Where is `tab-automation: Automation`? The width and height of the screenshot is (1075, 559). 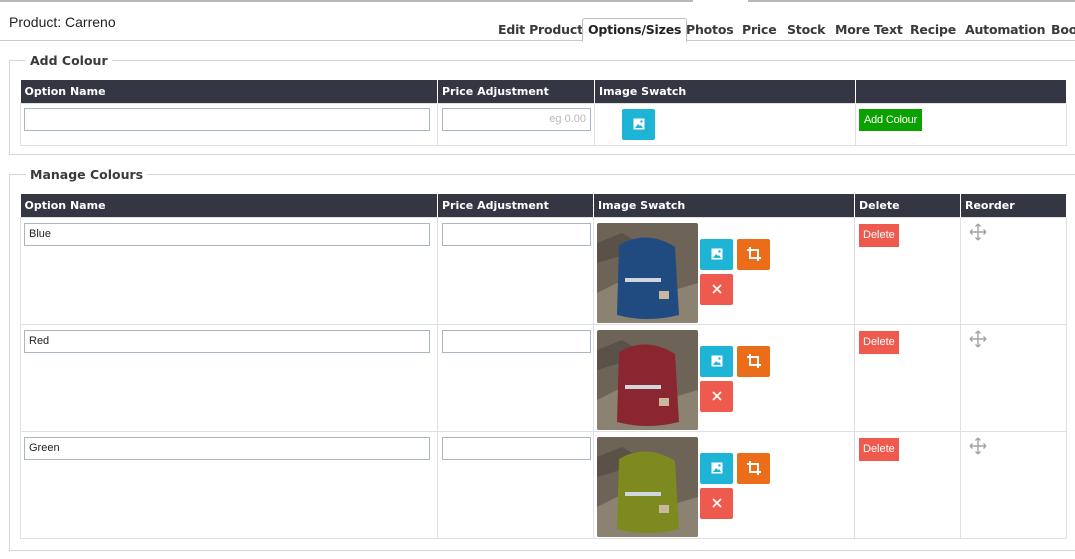
tab-automation: Automation is located at coordinates (1005, 31).